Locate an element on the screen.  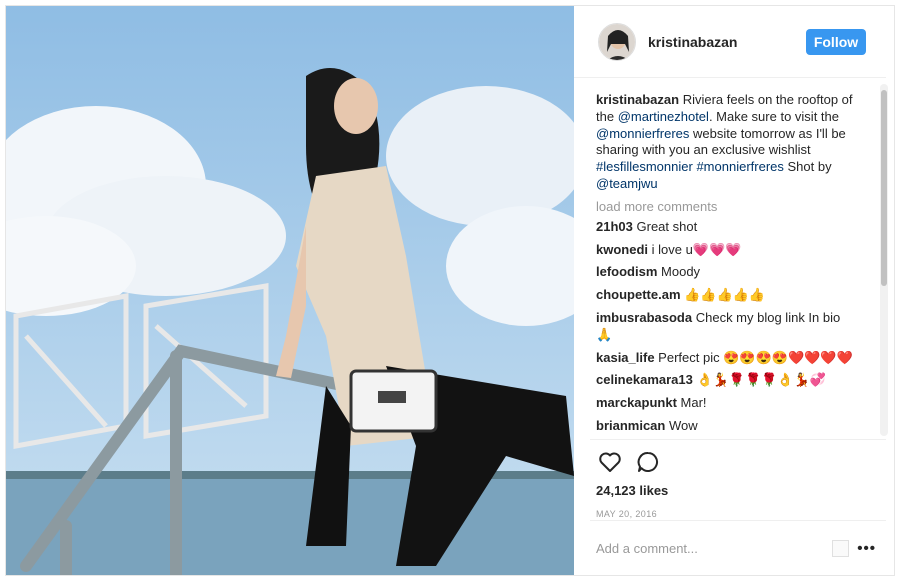
mention-link: @monnierfreres is located at coordinates (642, 133).